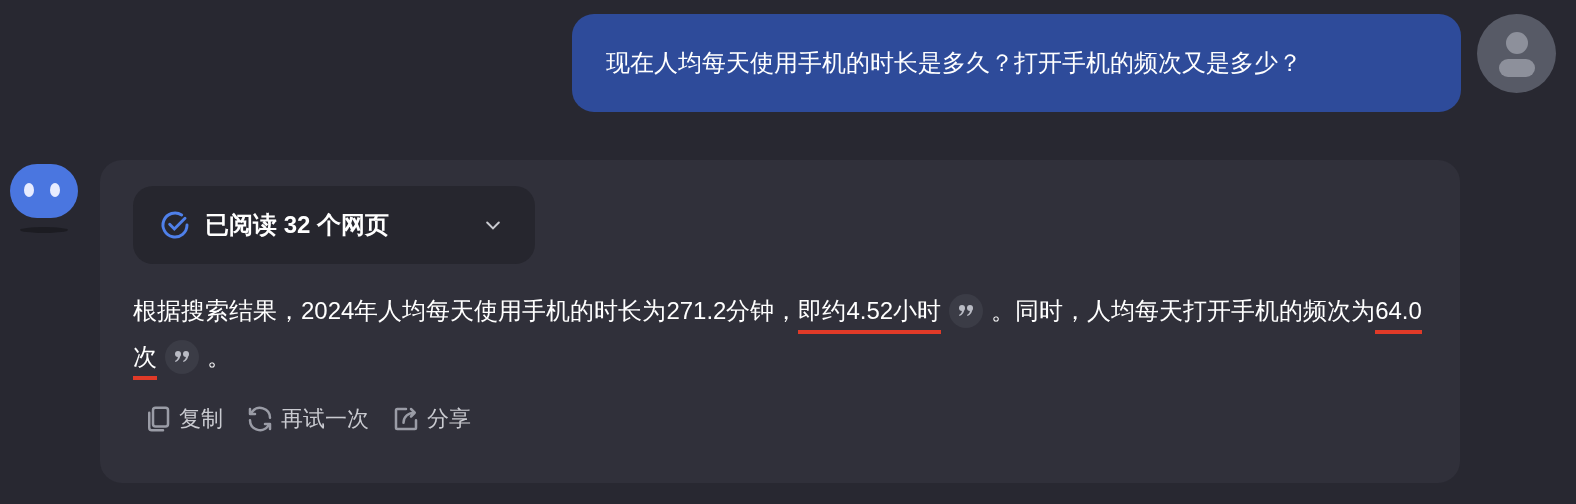 This screenshot has height=504, width=1576. I want to click on check-icon, so click(175, 225).